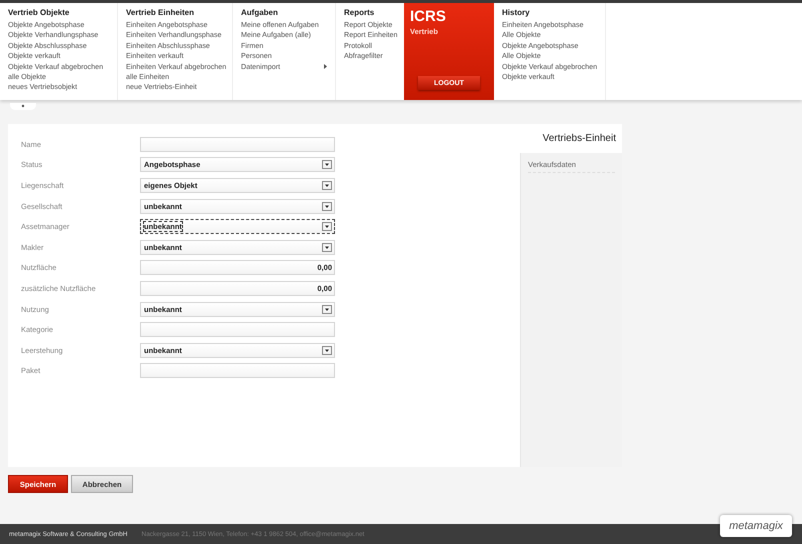 The image size is (802, 544). Describe the element at coordinates (39, 12) in the screenshot. I see `menu-heading: Vertrieb Objekte` at that location.